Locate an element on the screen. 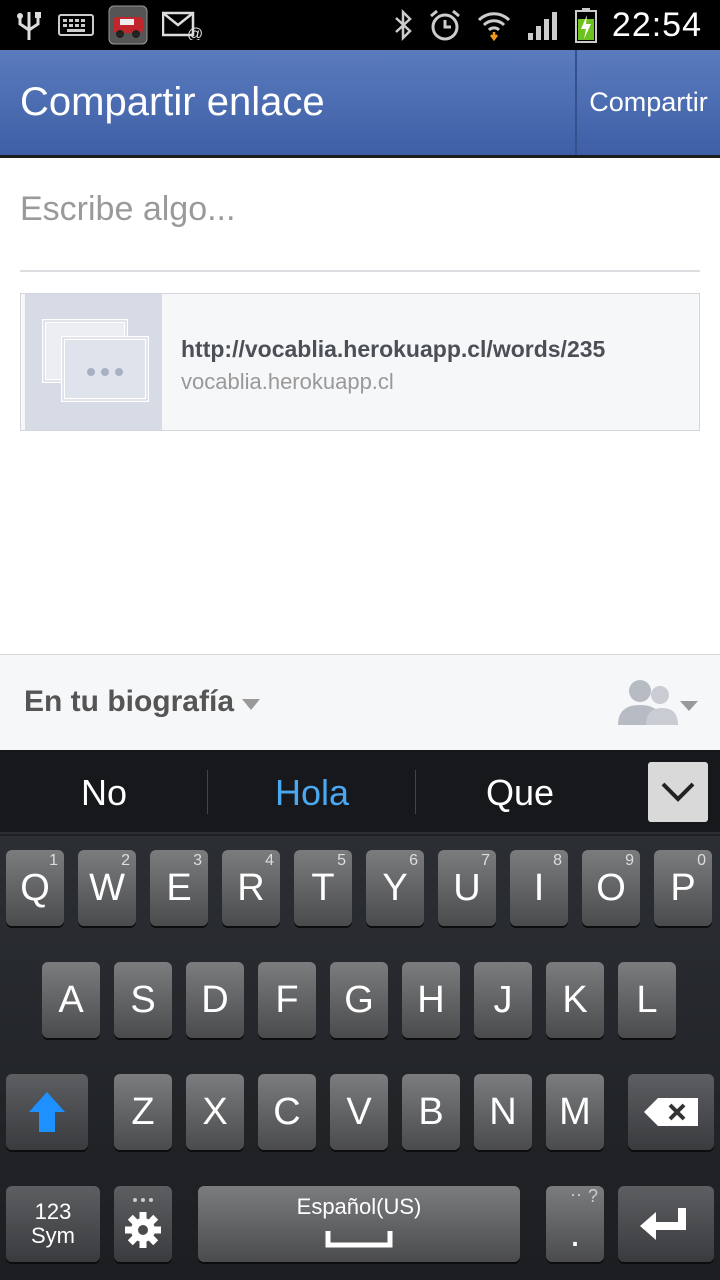 The width and height of the screenshot is (720, 1280). key-l: L is located at coordinates (647, 1000).